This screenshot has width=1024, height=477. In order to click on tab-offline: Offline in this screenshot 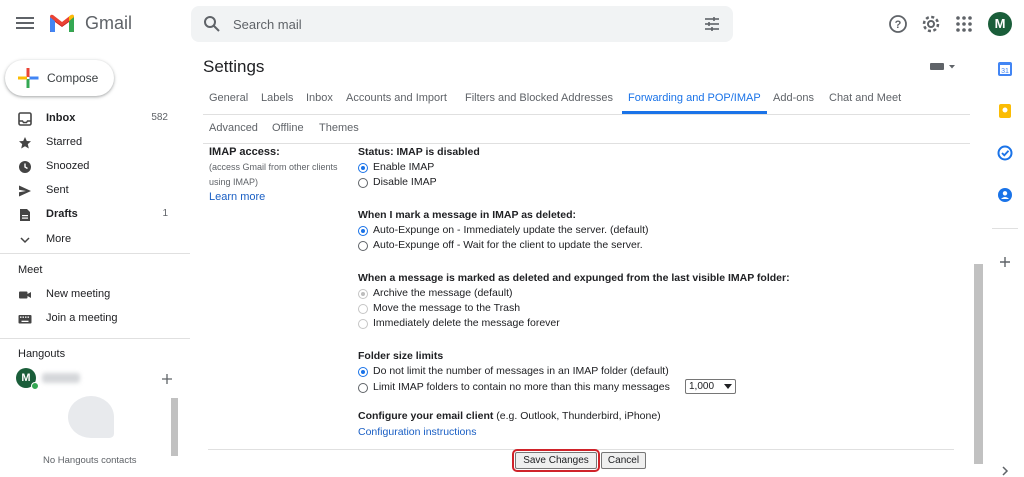, I will do `click(288, 128)`.